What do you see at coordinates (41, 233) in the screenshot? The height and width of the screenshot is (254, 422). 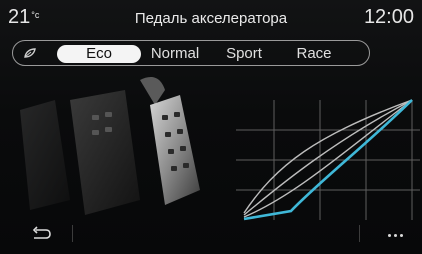 I see `back-arrow-icon` at bounding box center [41, 233].